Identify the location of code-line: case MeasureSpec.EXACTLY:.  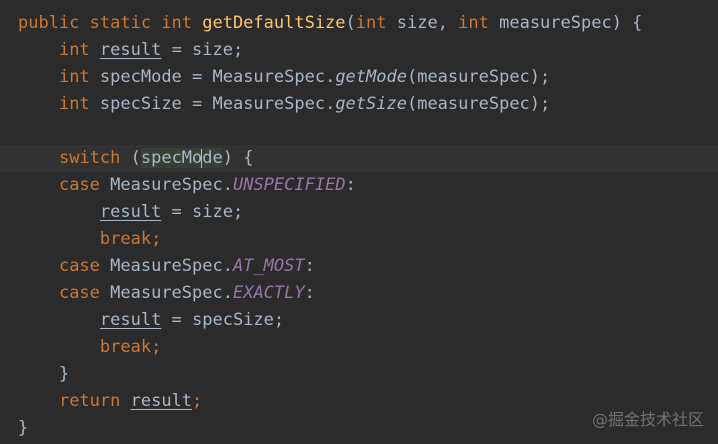
(359, 293).